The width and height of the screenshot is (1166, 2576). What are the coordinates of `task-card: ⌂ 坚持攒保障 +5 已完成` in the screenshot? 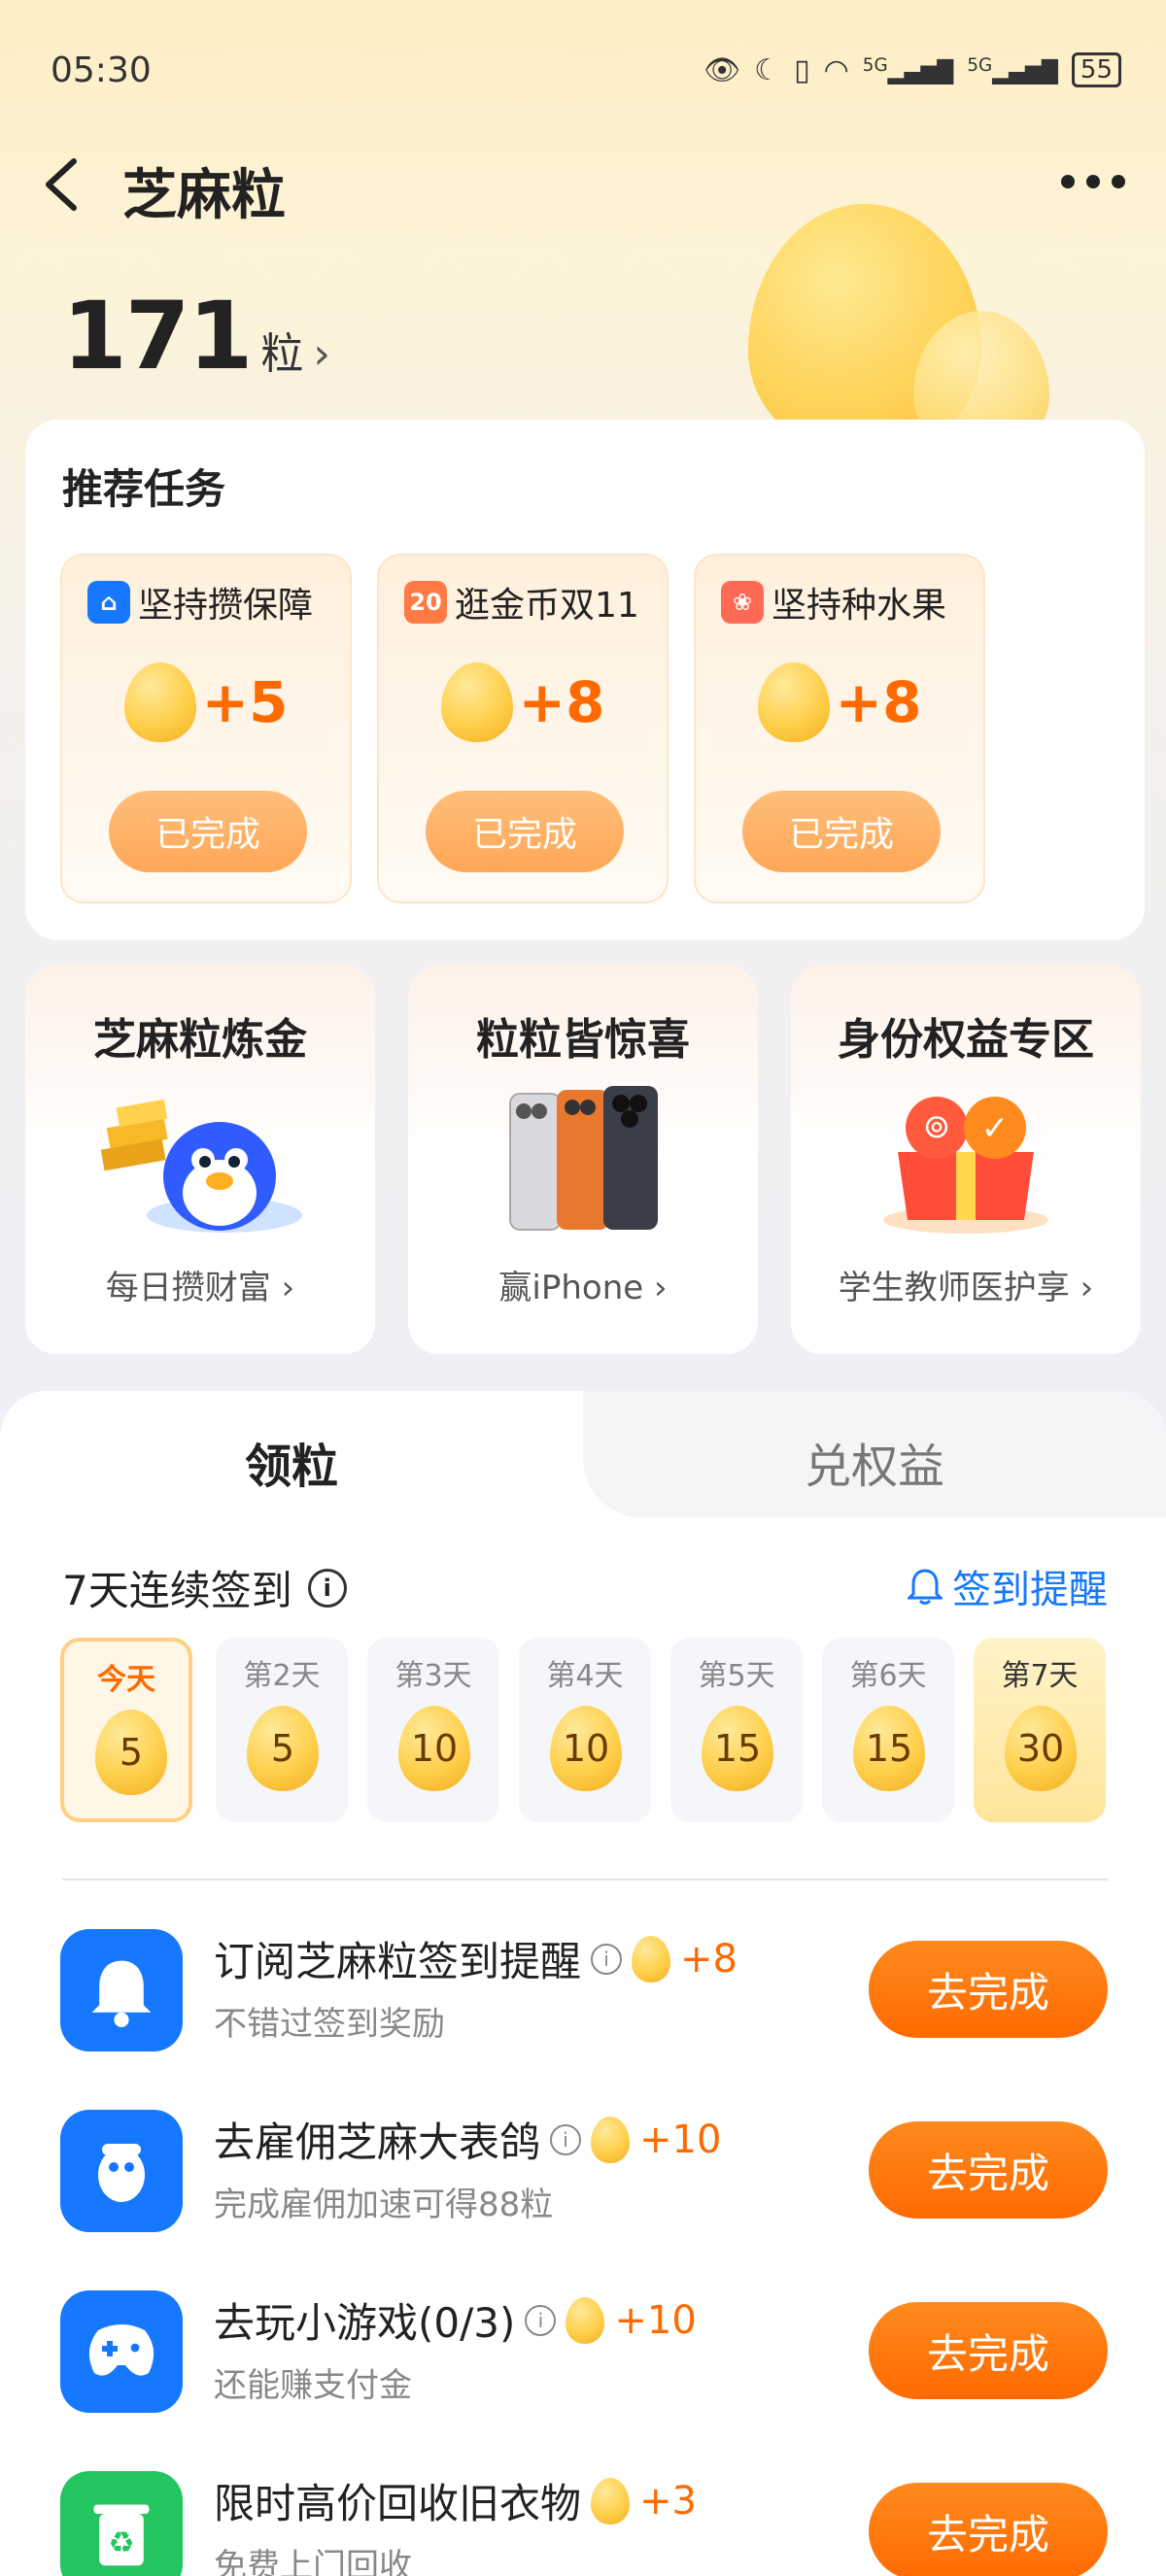 It's located at (206, 728).